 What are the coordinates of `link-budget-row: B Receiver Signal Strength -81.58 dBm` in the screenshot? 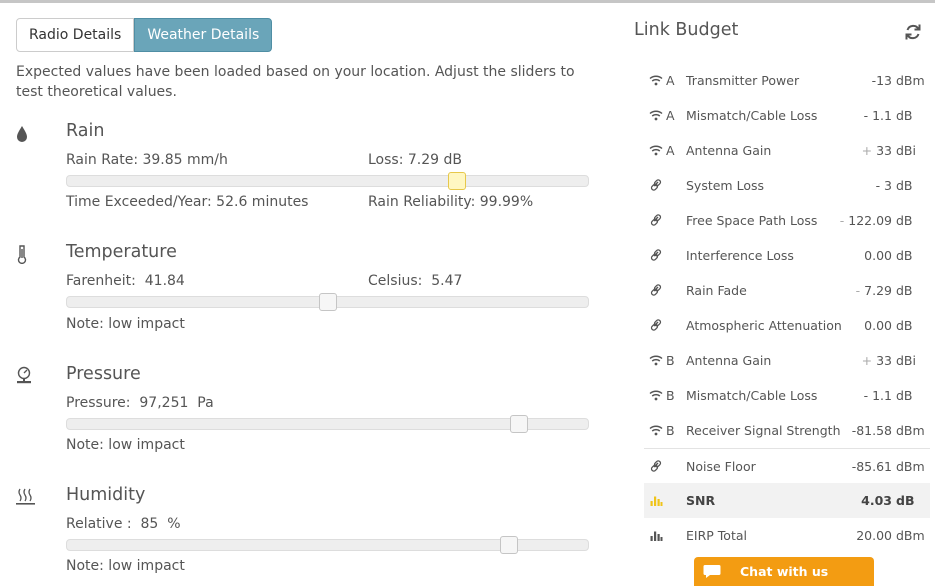 It's located at (787, 430).